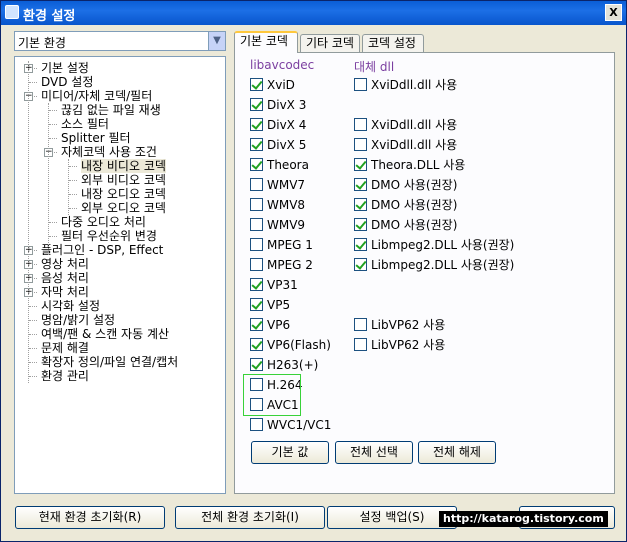 The height and width of the screenshot is (542, 627). Describe the element at coordinates (65, 68) in the screenshot. I see `tree-item: 기본 설정` at that location.